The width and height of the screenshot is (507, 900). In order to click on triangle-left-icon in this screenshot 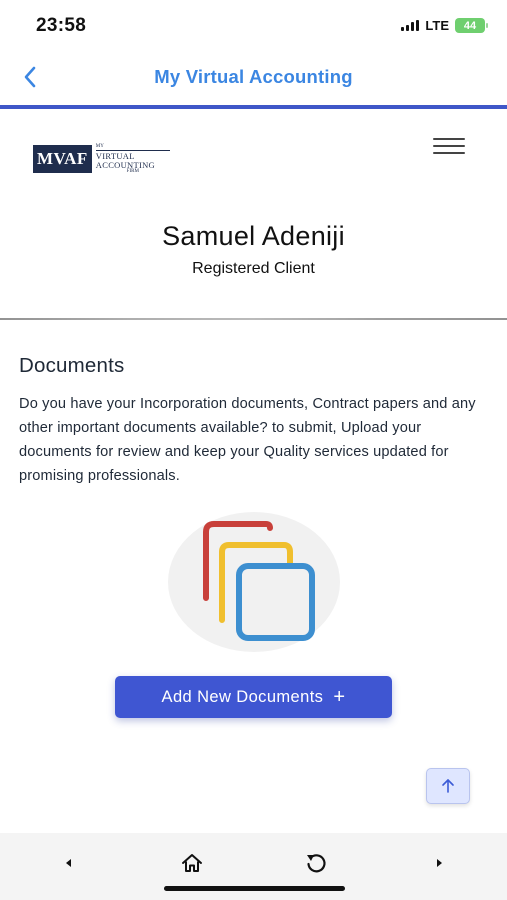, I will do `click(68, 863)`.